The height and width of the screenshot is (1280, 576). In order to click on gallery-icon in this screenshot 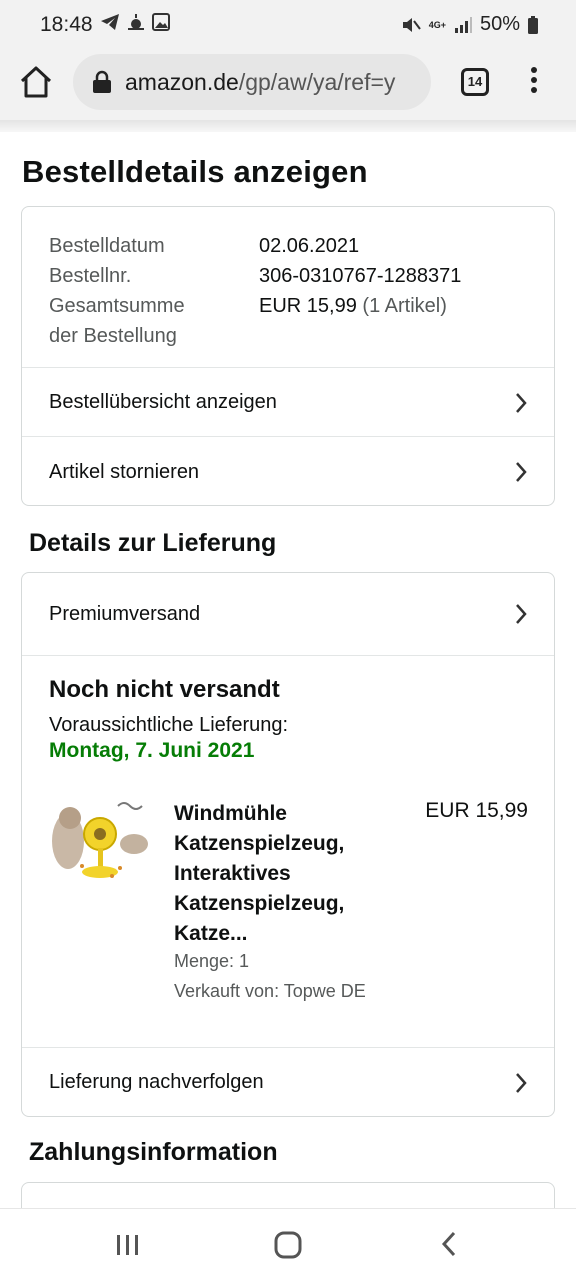, I will do `click(161, 22)`.